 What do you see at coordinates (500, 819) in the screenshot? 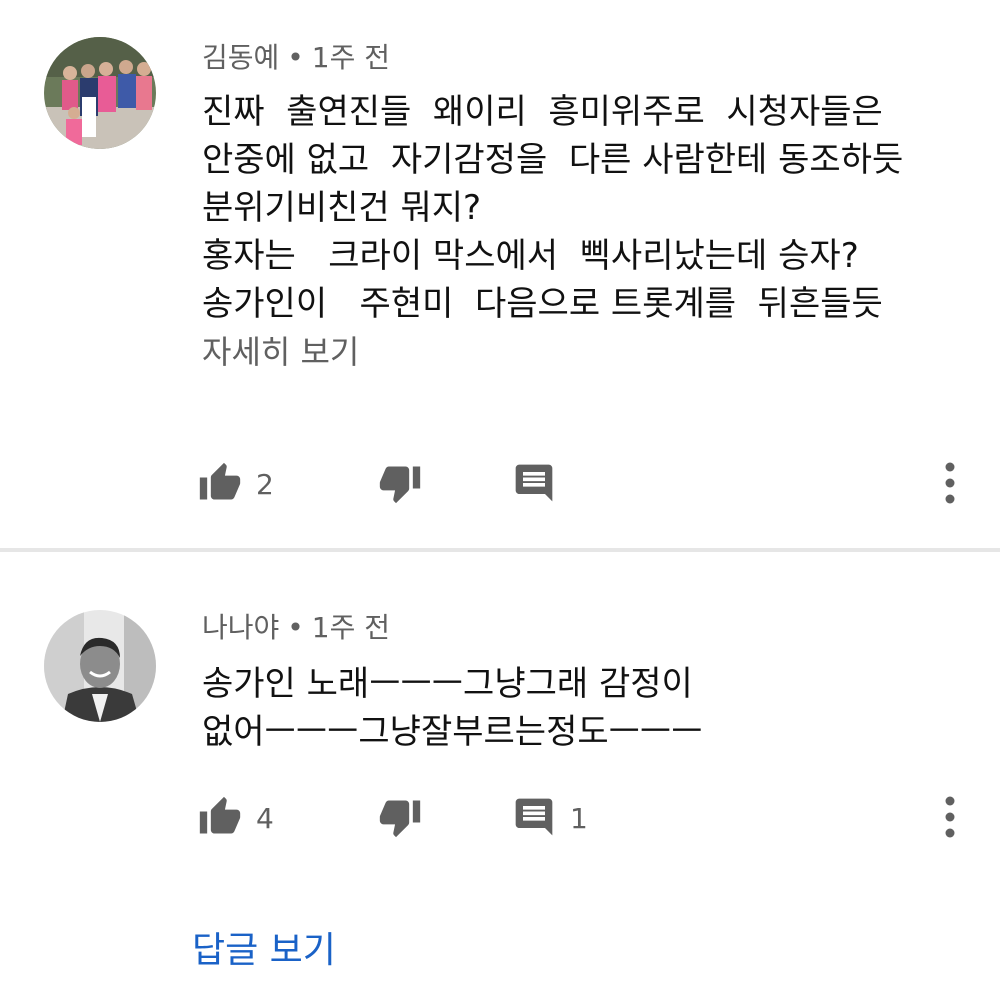
I see `comment-actions: 4 1` at bounding box center [500, 819].